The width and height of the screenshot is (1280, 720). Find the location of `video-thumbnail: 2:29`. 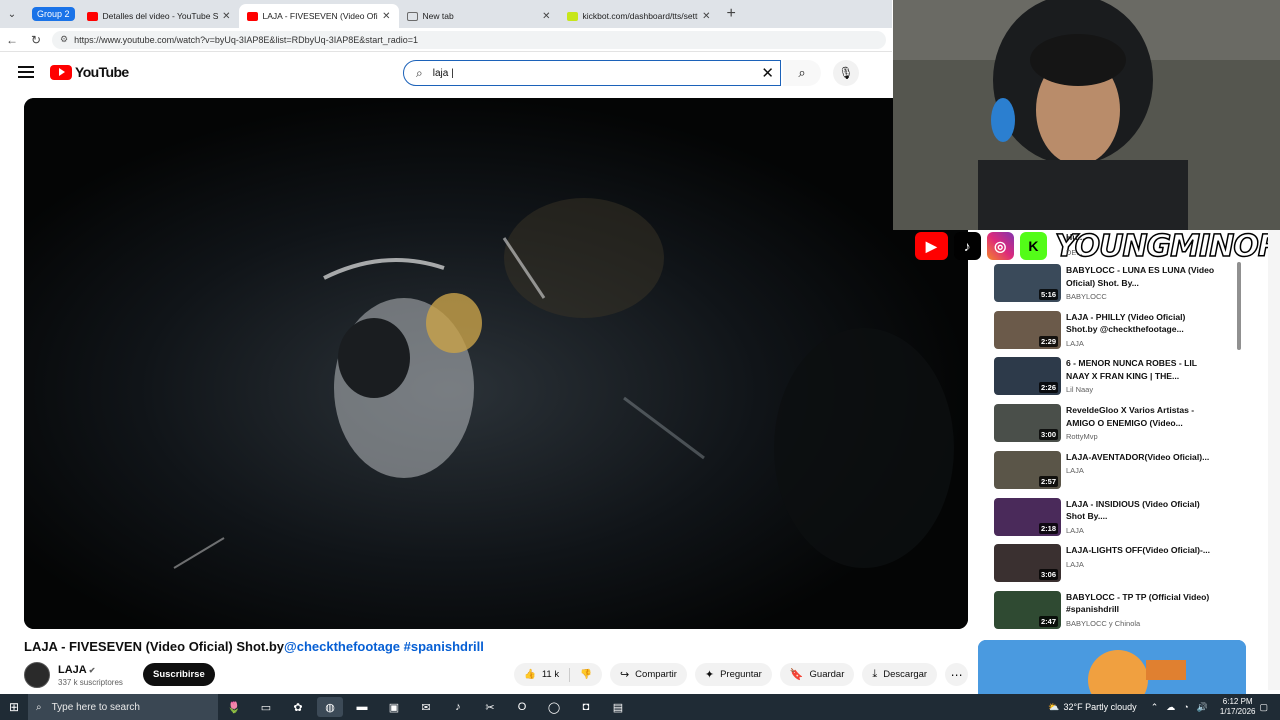

video-thumbnail: 2:29 is located at coordinates (1027, 329).